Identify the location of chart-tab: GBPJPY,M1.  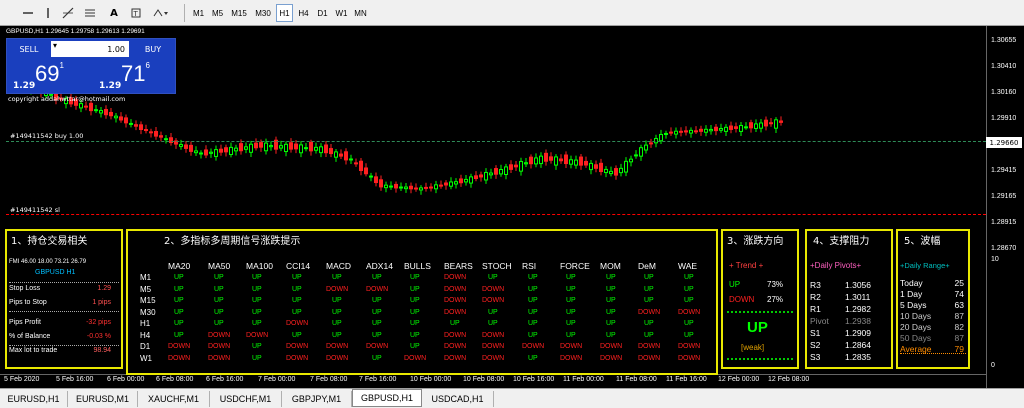
(317, 399).